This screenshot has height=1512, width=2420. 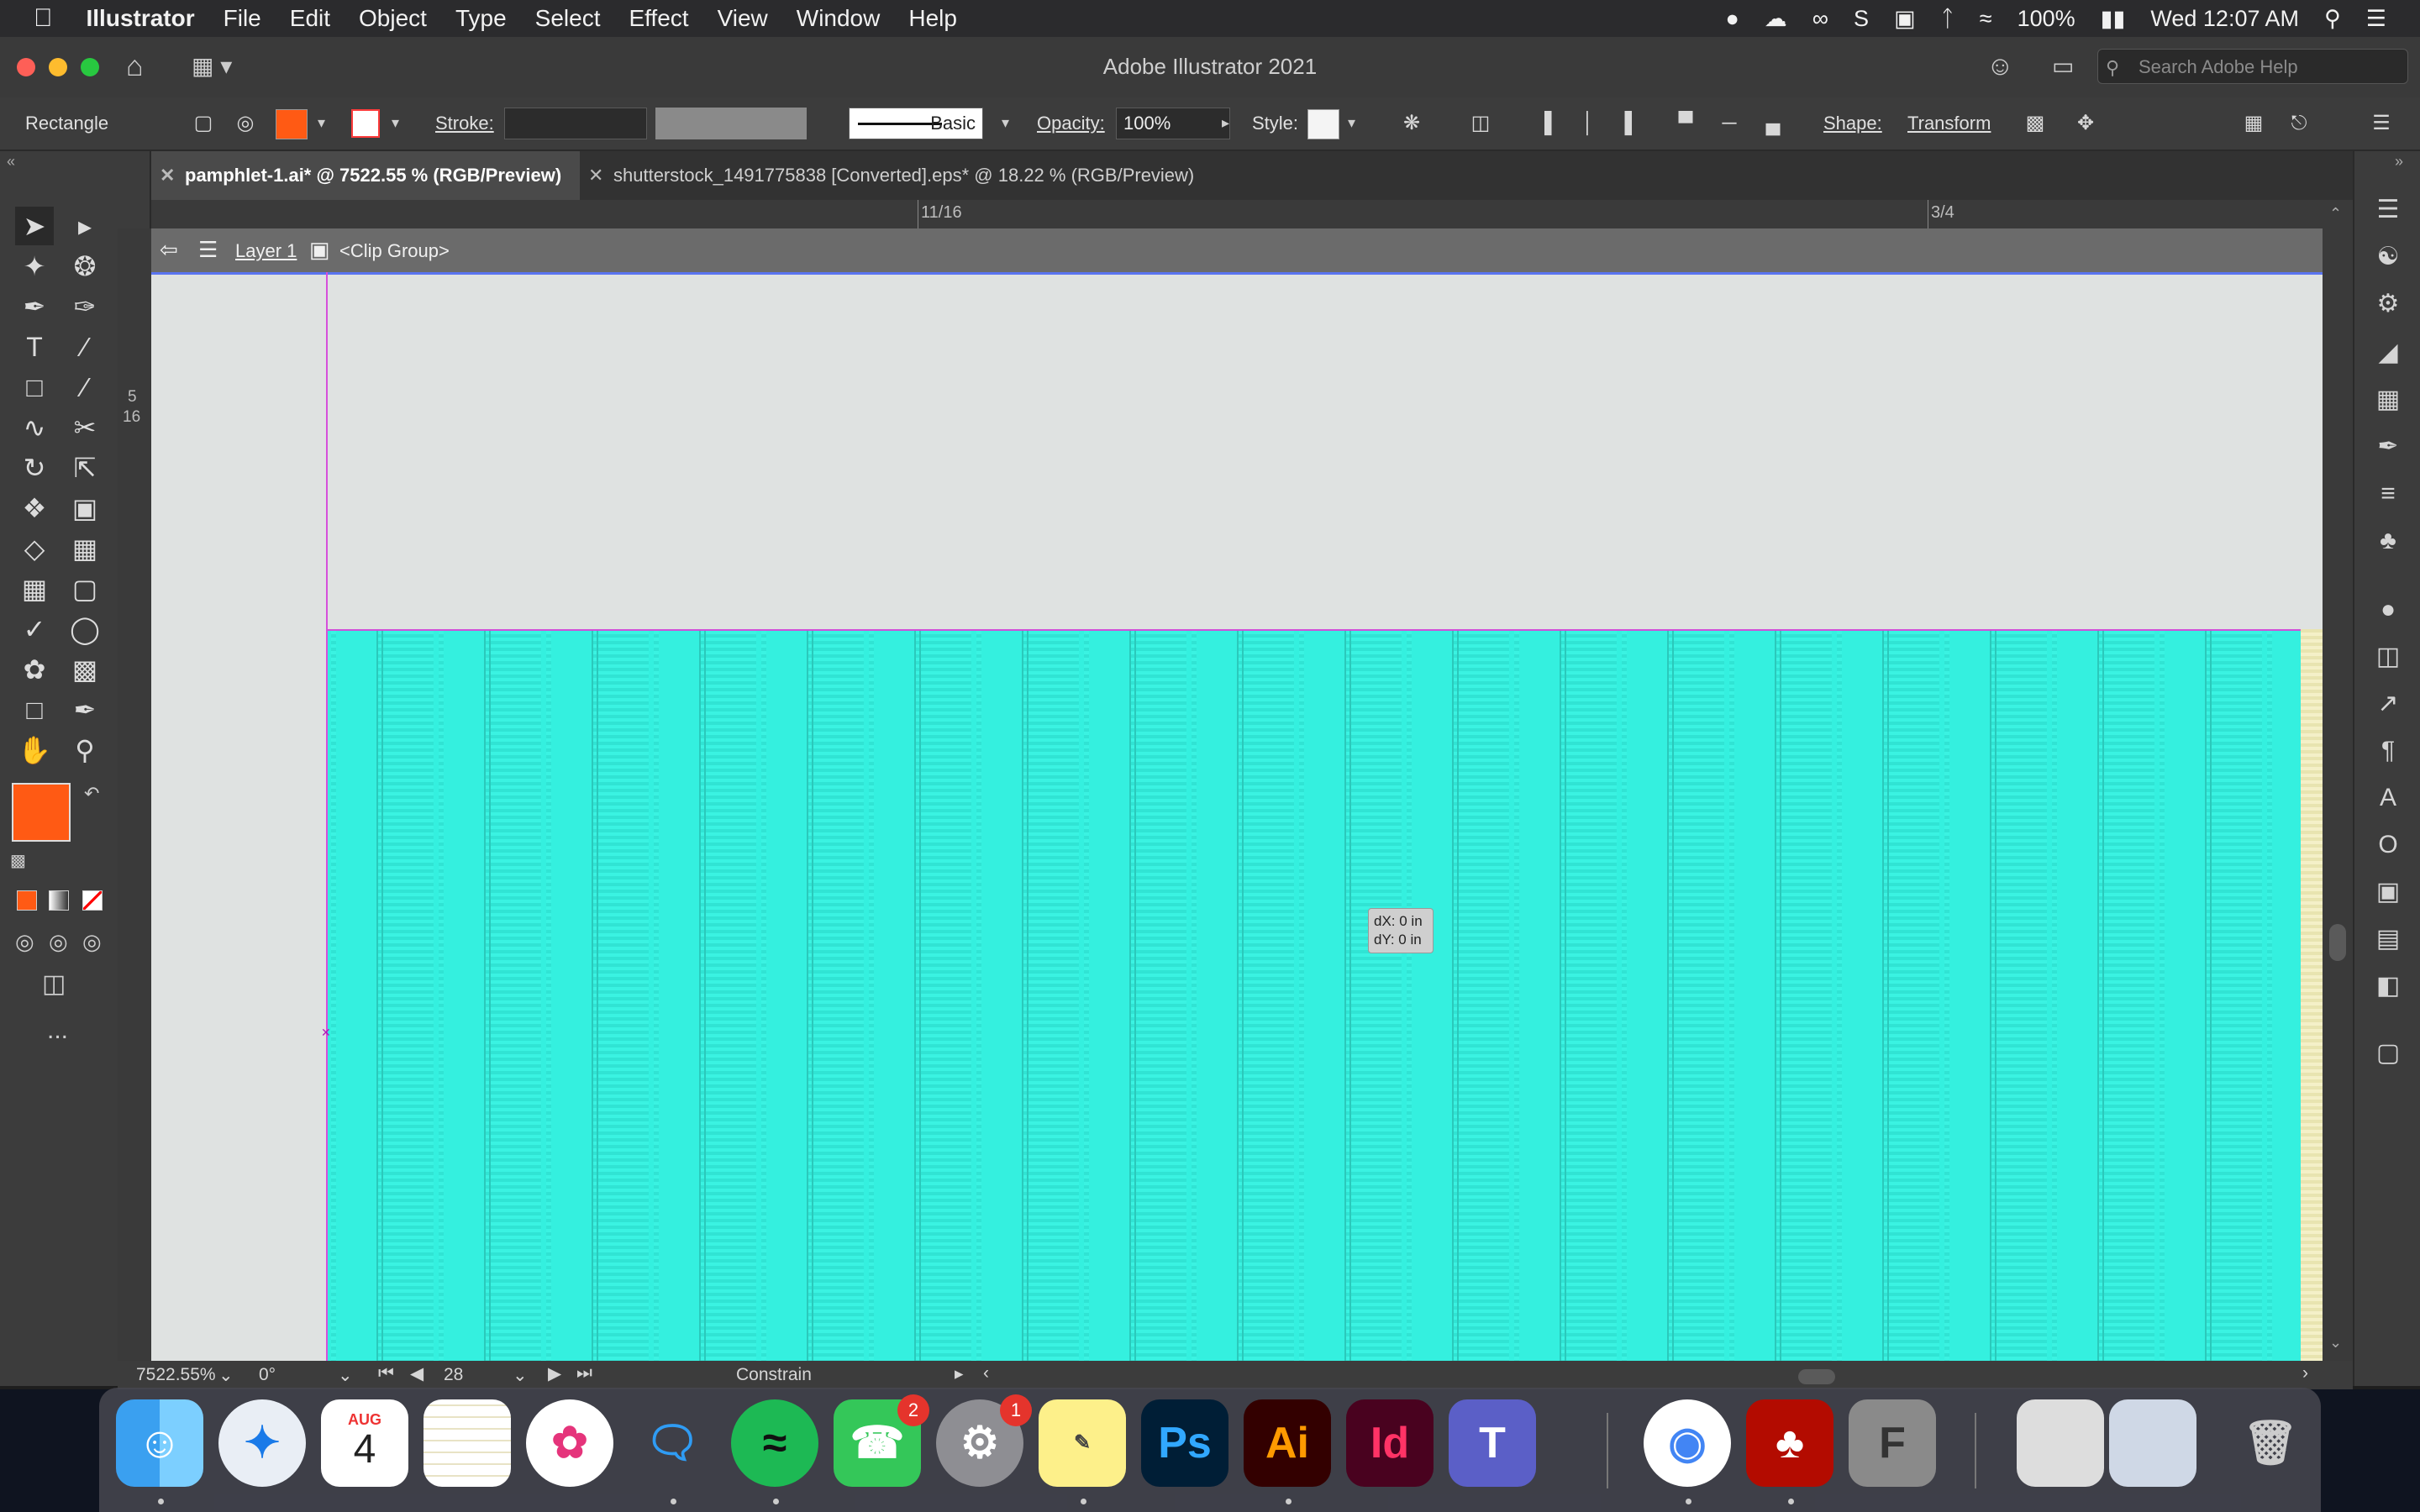 What do you see at coordinates (453, 1375) in the screenshot?
I see `artboard-number-field: 28` at bounding box center [453, 1375].